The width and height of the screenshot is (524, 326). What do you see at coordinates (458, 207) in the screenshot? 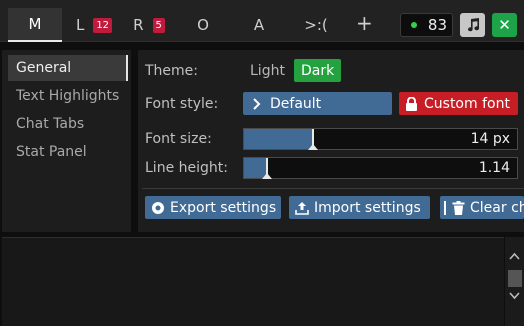
I see `trash-icon` at bounding box center [458, 207].